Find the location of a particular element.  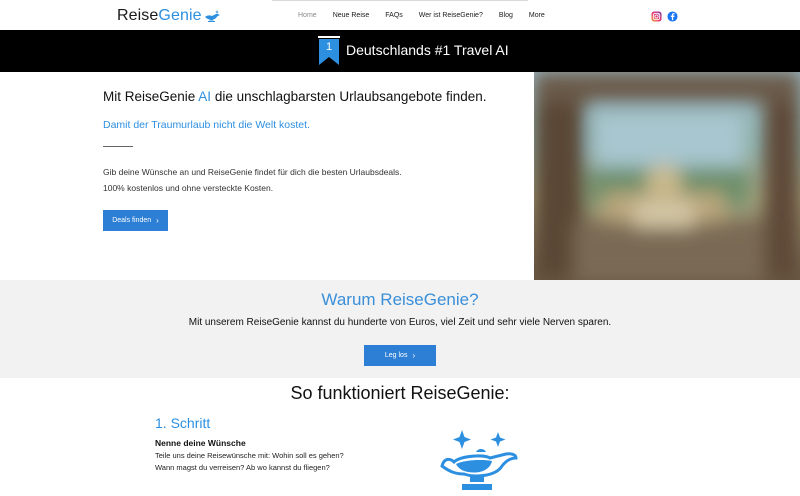

instagram-icon is located at coordinates (656, 15).